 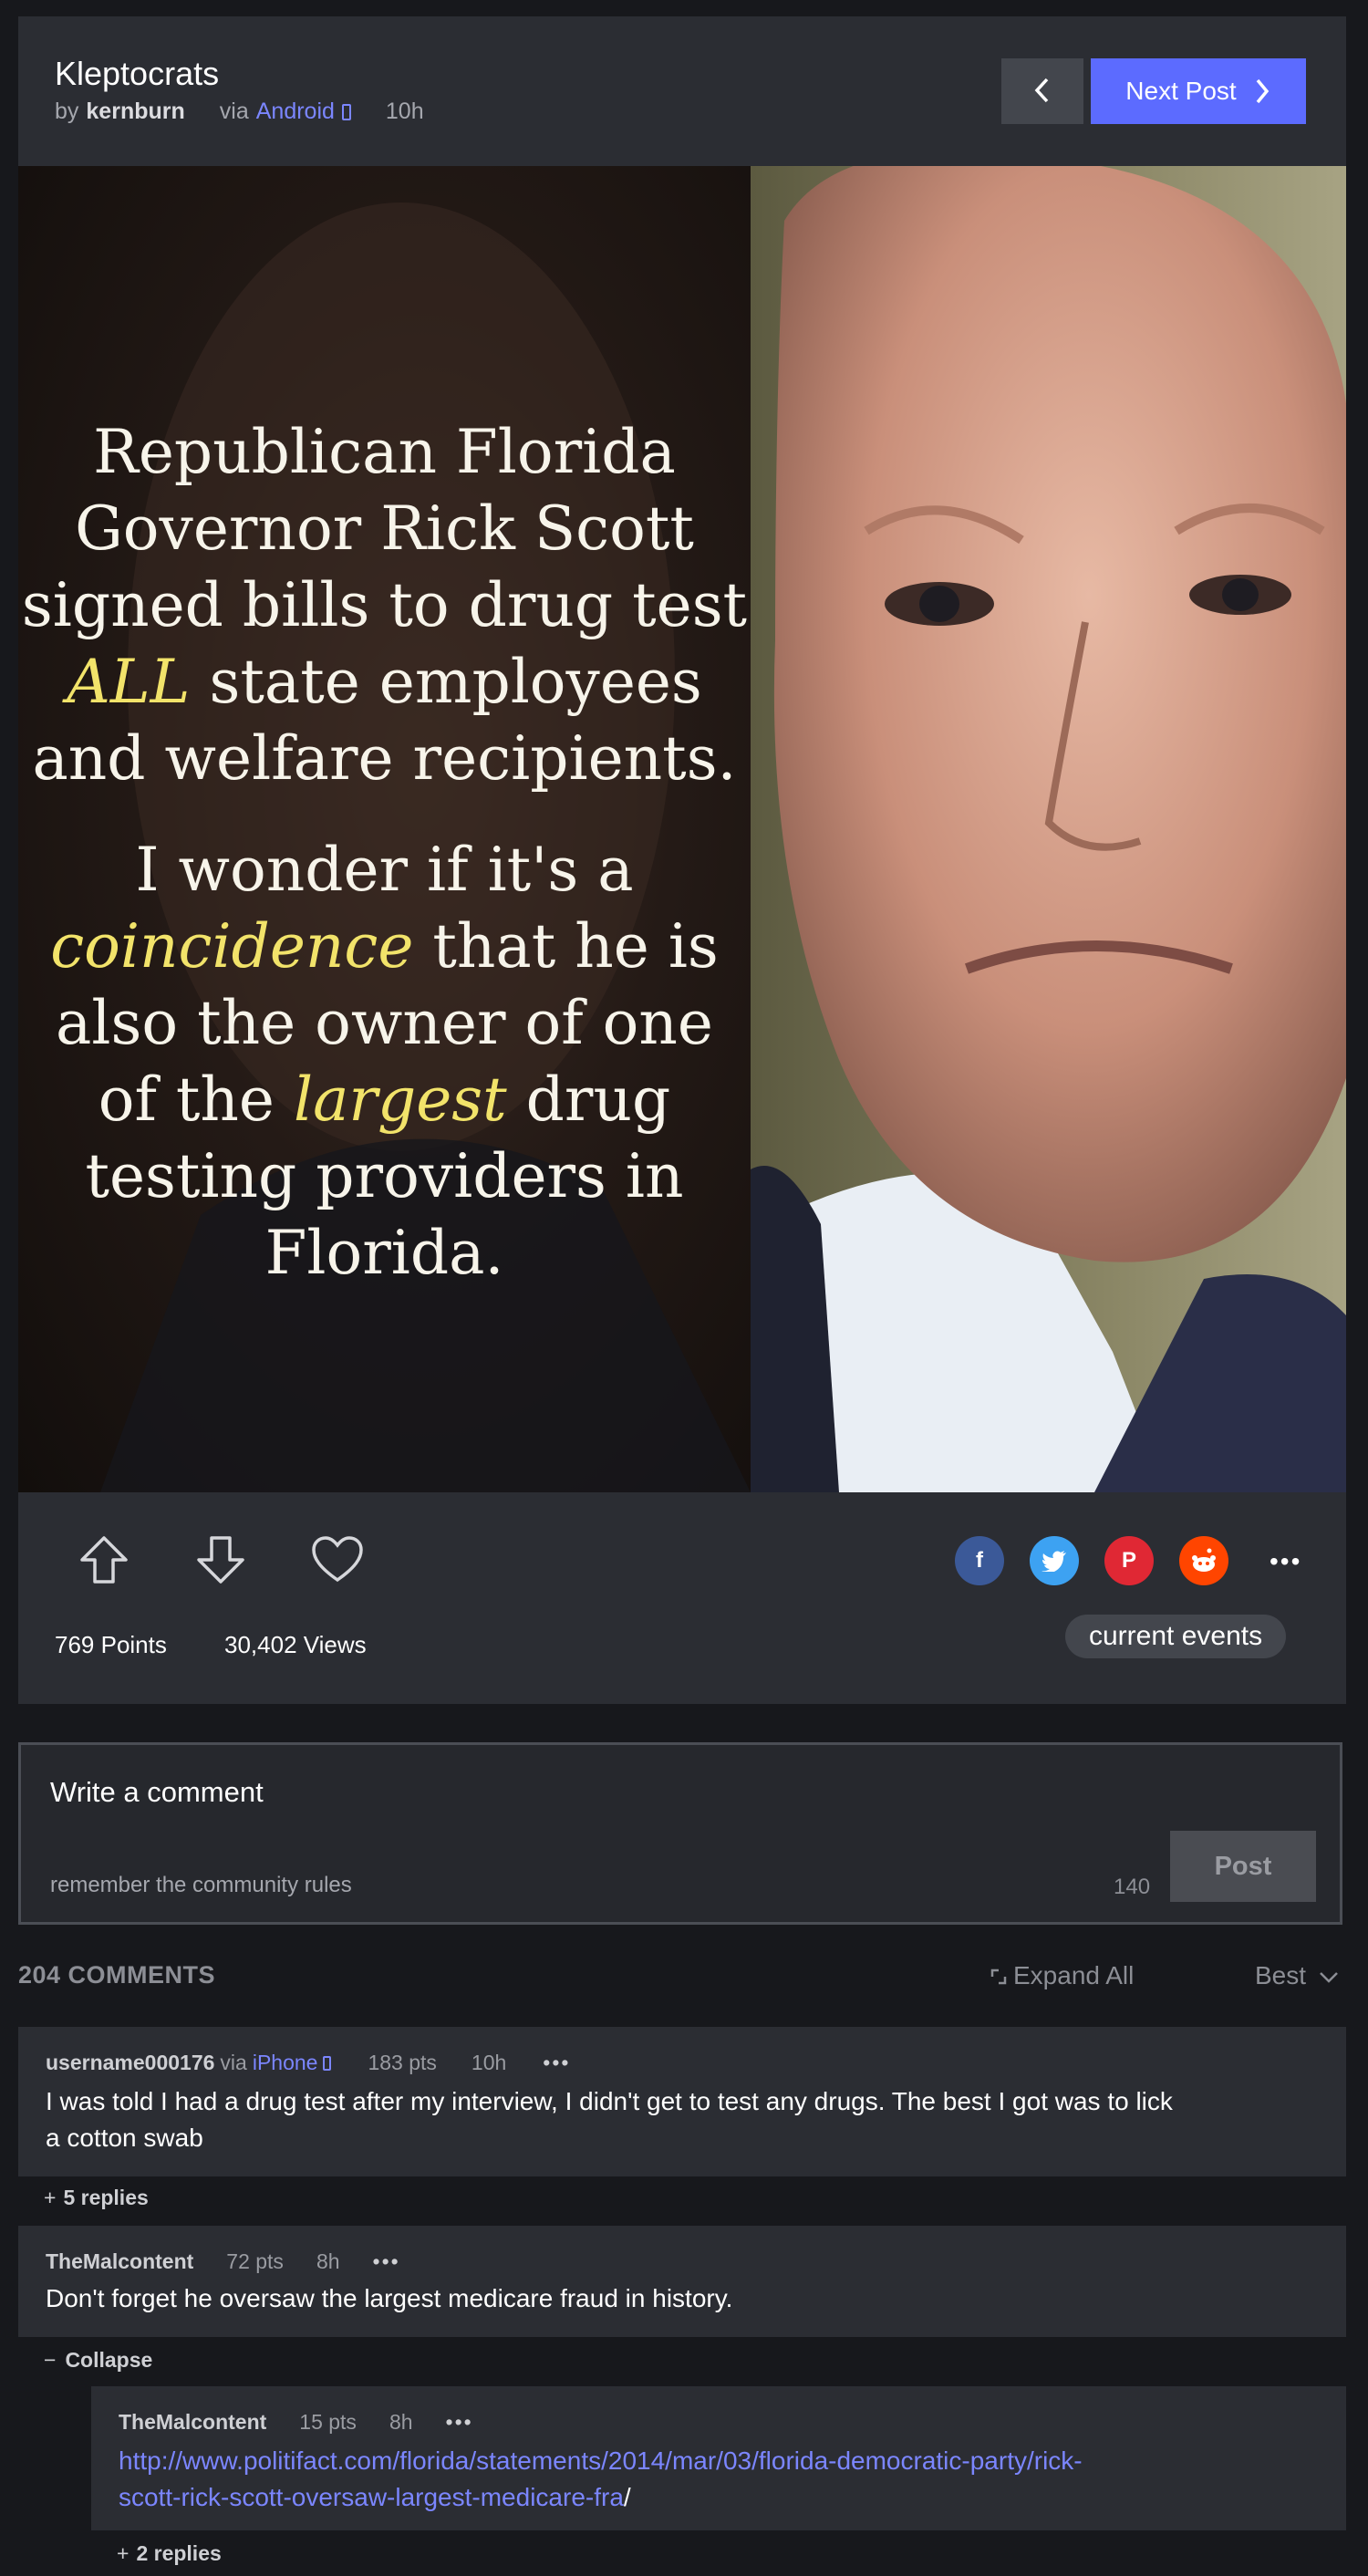 What do you see at coordinates (296, 112) in the screenshot?
I see `platform-link: Android` at bounding box center [296, 112].